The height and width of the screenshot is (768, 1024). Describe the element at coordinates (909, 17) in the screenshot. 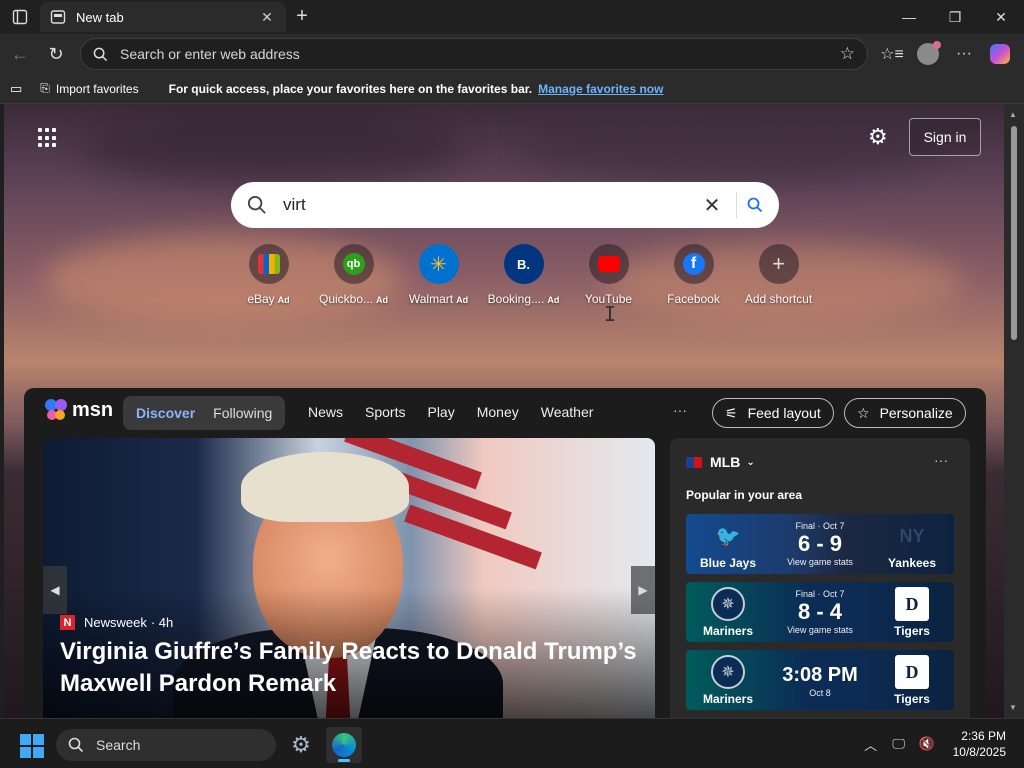

I see `minimize-button: —` at that location.